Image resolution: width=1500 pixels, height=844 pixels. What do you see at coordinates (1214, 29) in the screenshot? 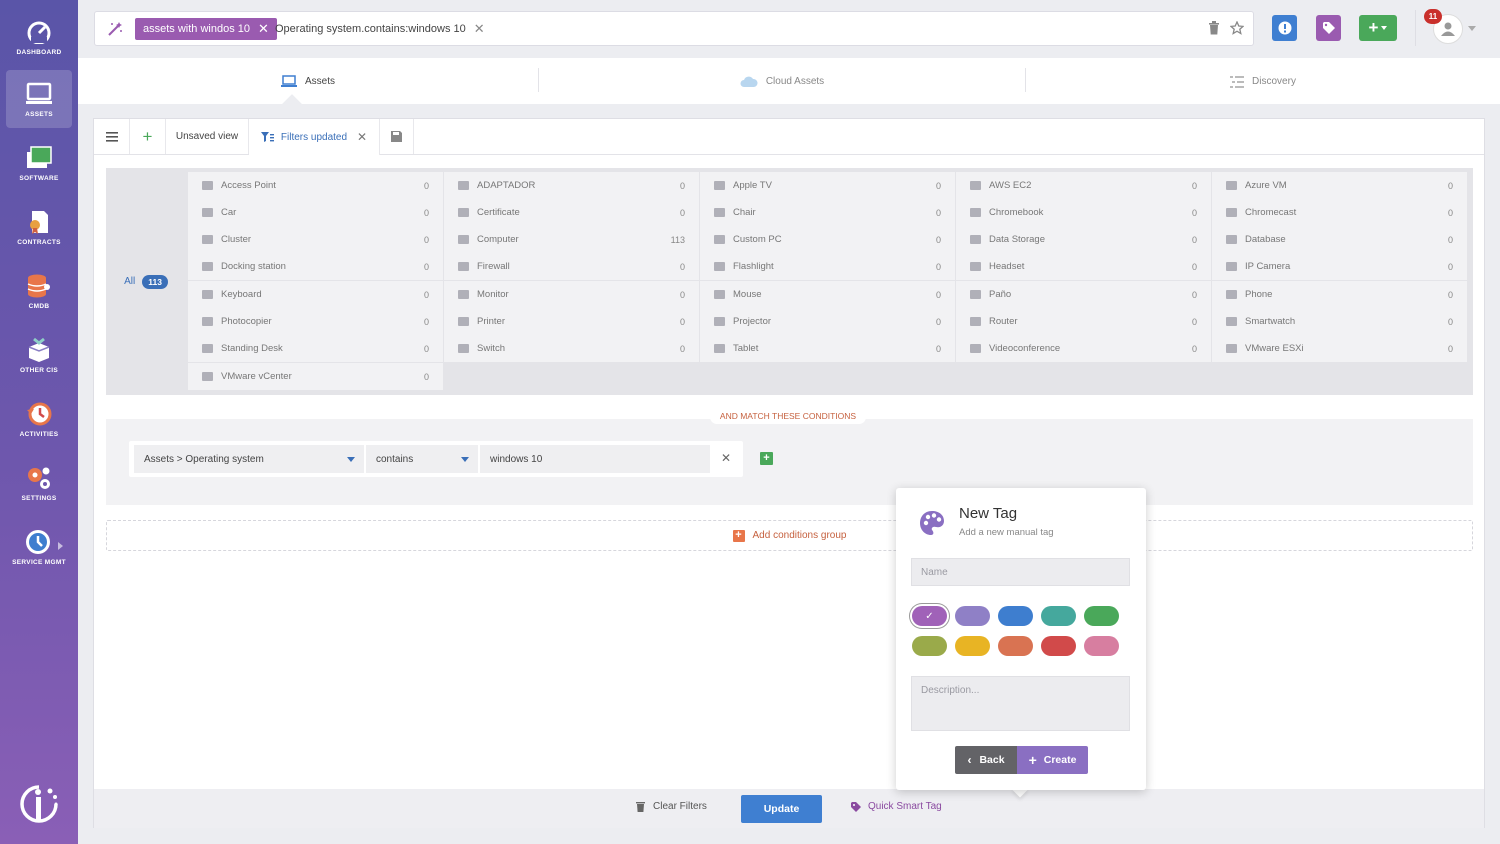
I see `trash-icon` at bounding box center [1214, 29].